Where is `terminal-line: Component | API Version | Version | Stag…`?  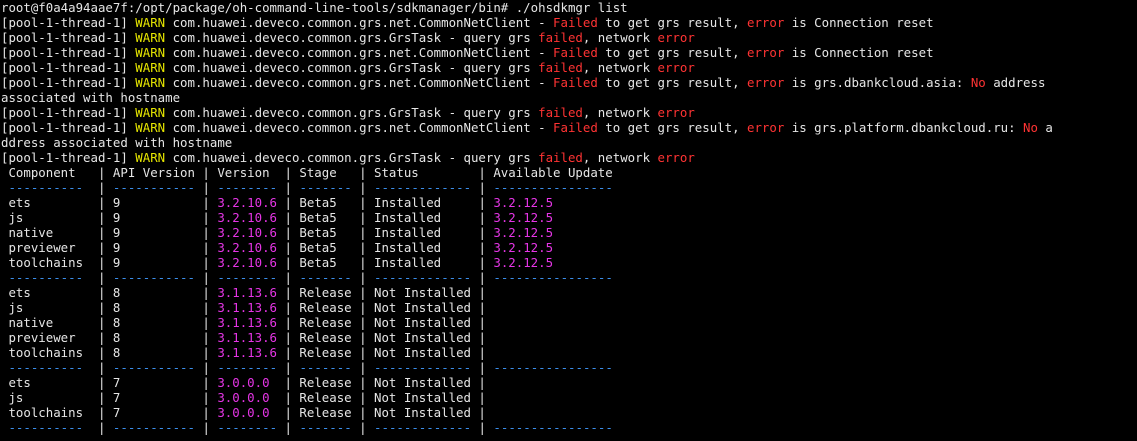
terminal-line: Component | API Version | Version | Stag… is located at coordinates (569, 172).